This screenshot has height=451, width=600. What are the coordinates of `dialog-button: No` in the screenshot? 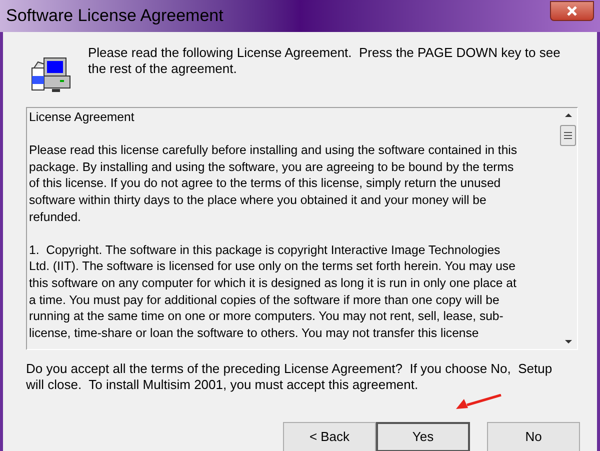 It's located at (533, 436).